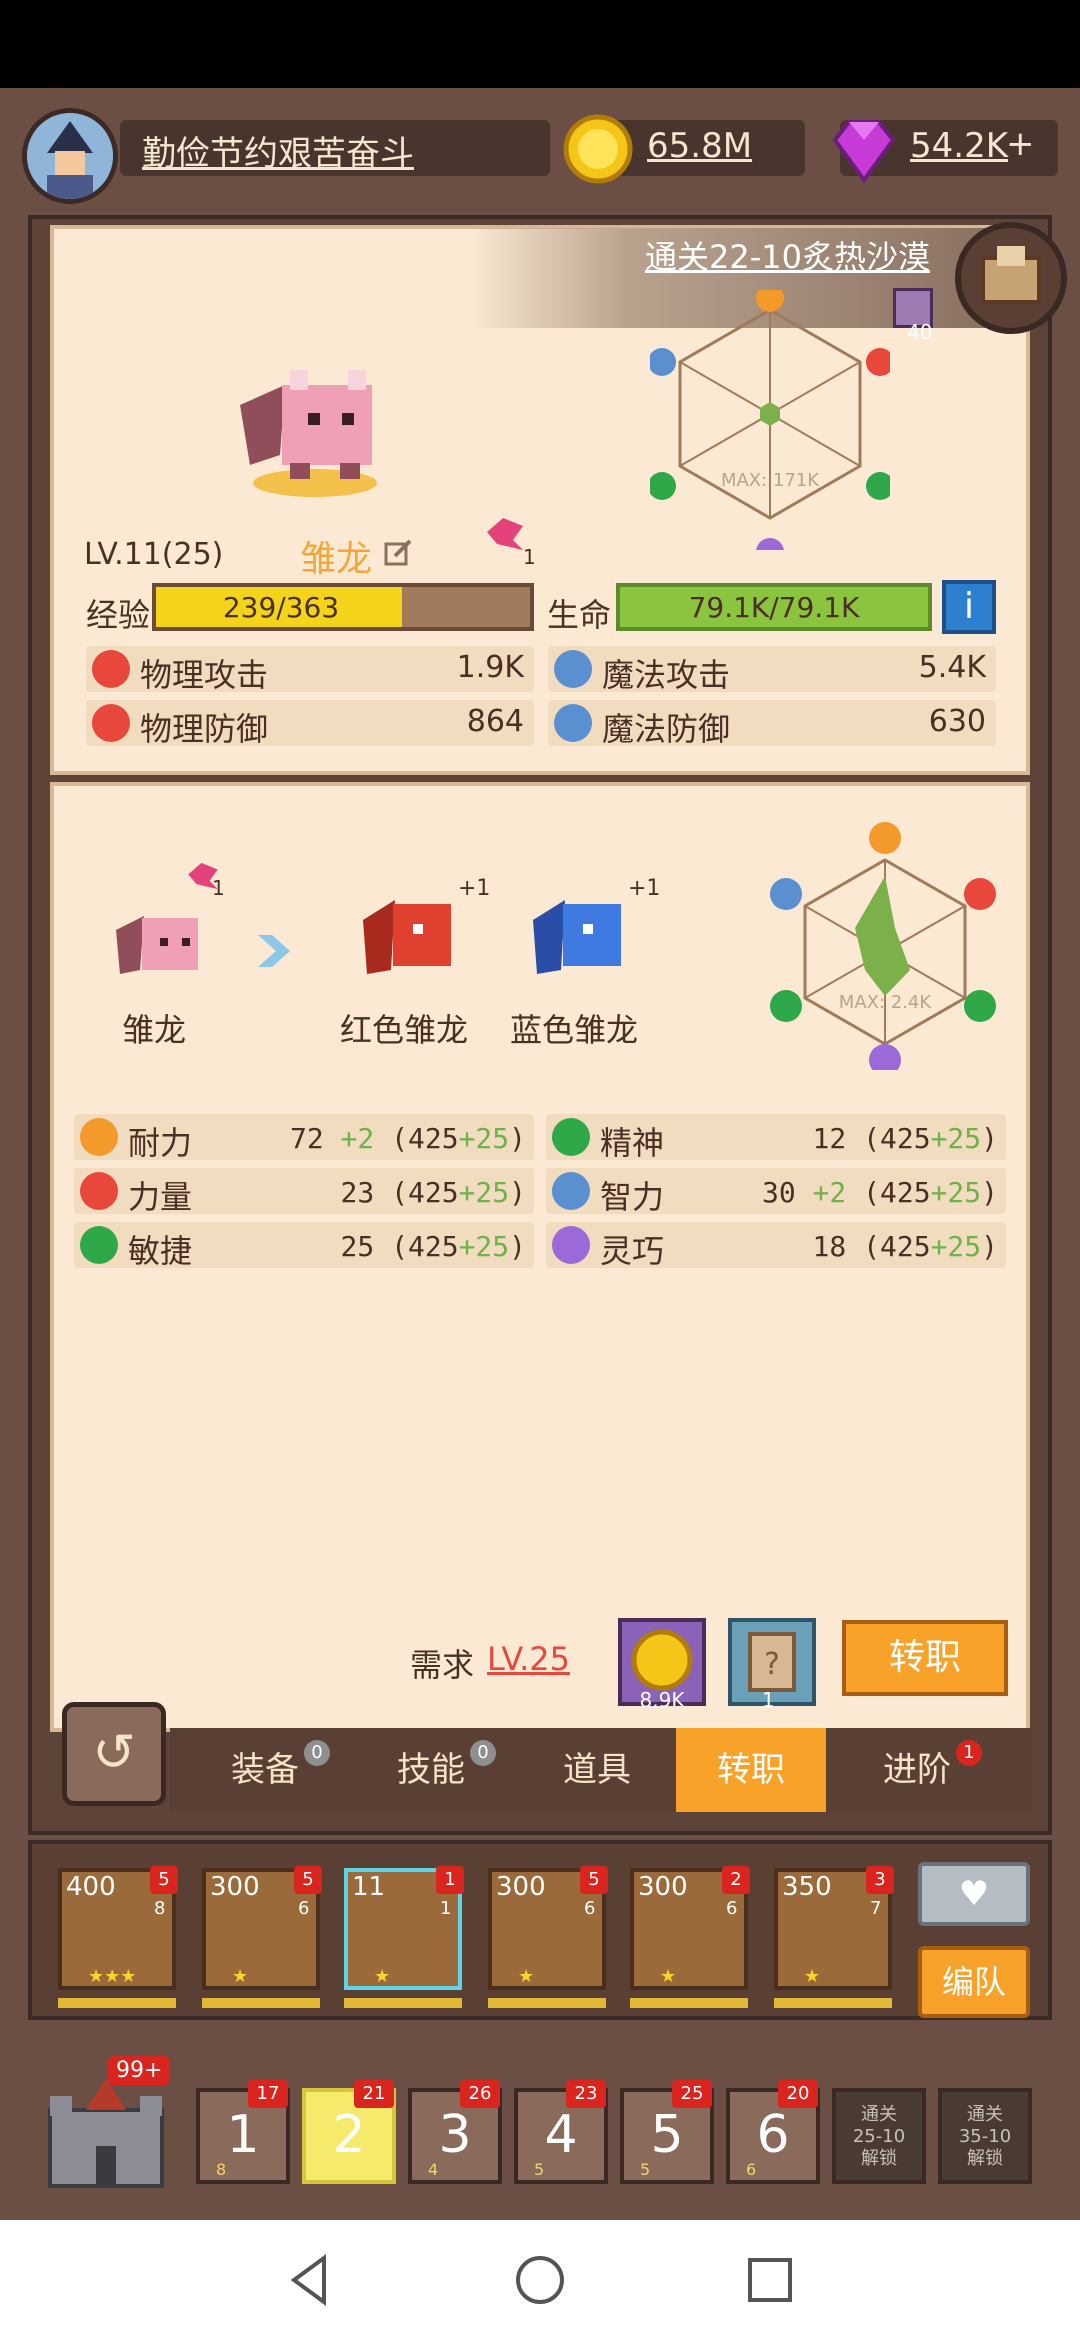 This screenshot has height=2340, width=1080. What do you see at coordinates (644, 888) in the screenshot?
I see `blue-dragon-bonus: +1` at bounding box center [644, 888].